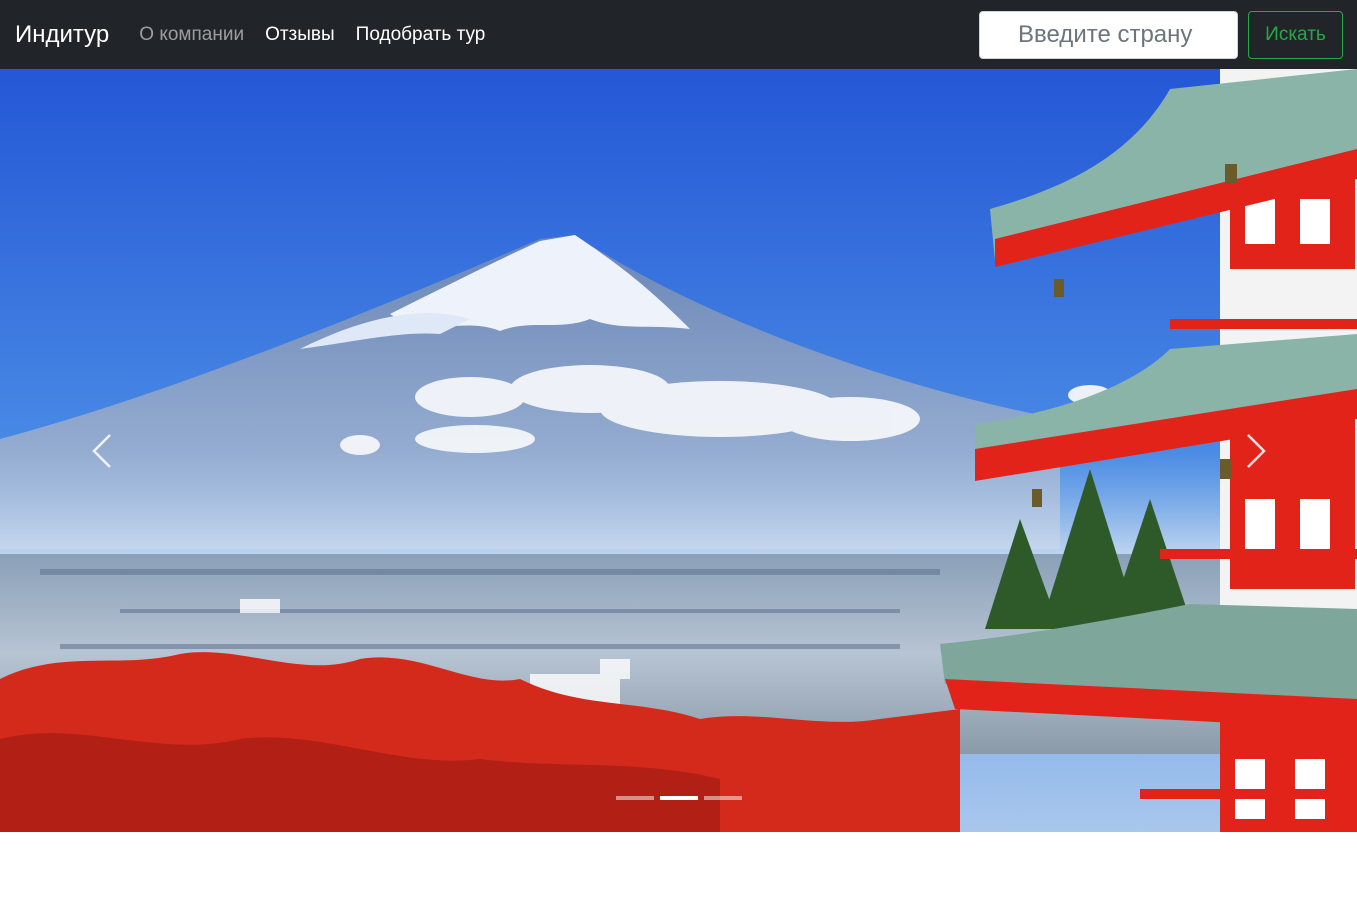  I want to click on search-button: Искать, so click(1295, 34).